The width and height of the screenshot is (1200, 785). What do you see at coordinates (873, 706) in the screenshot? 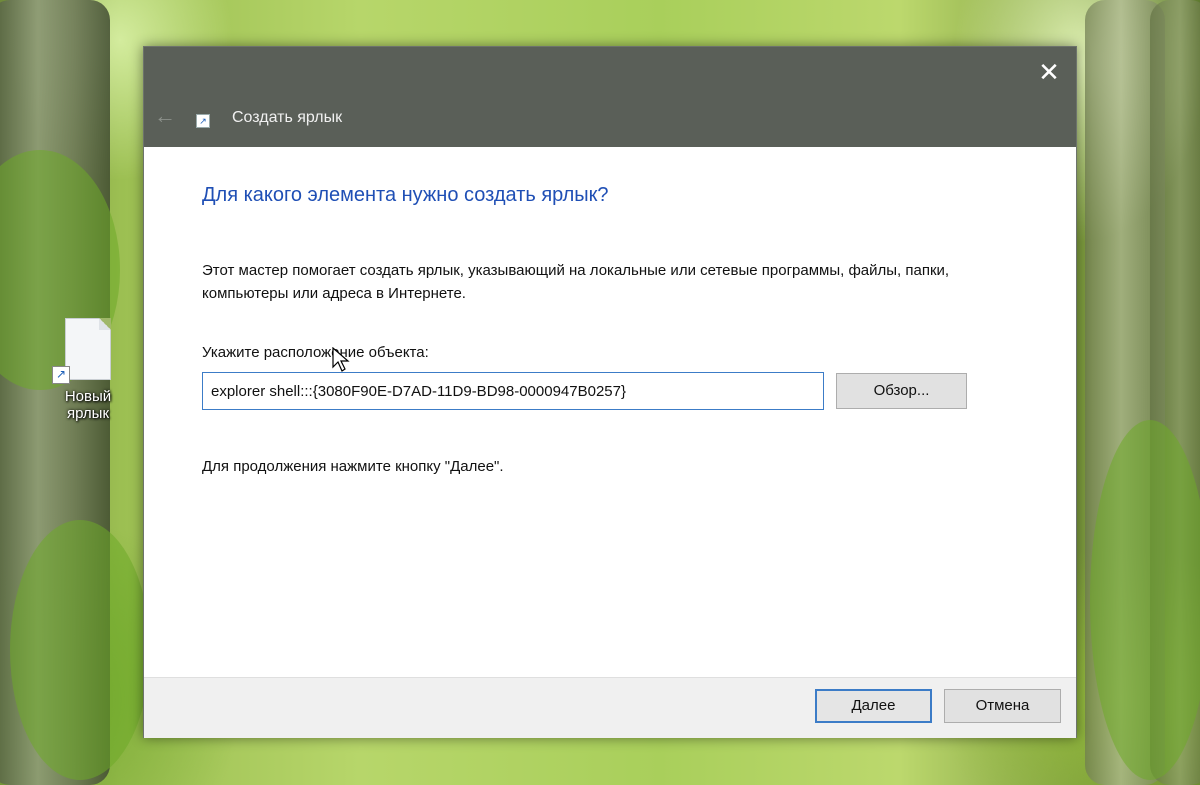
I see `next-button: Далее` at bounding box center [873, 706].